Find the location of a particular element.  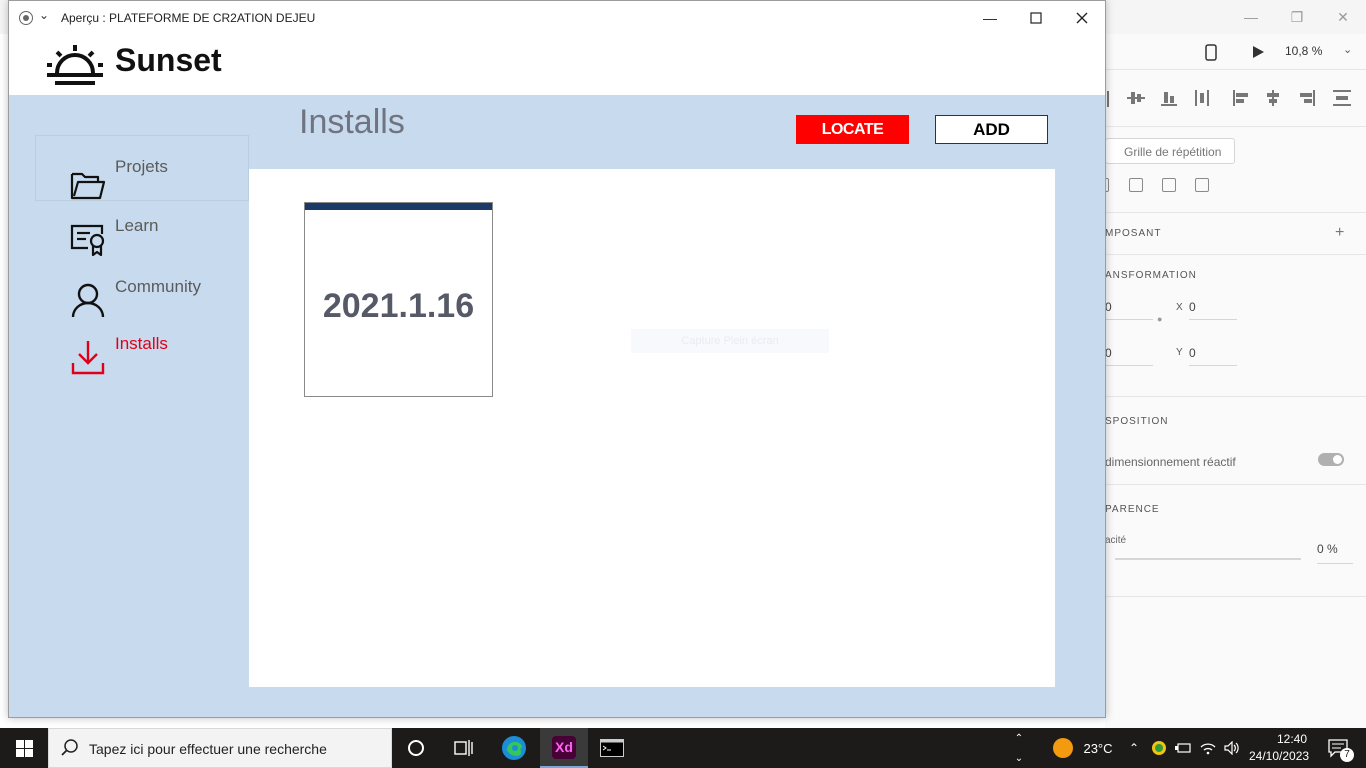

edge-icon is located at coordinates (514, 748).